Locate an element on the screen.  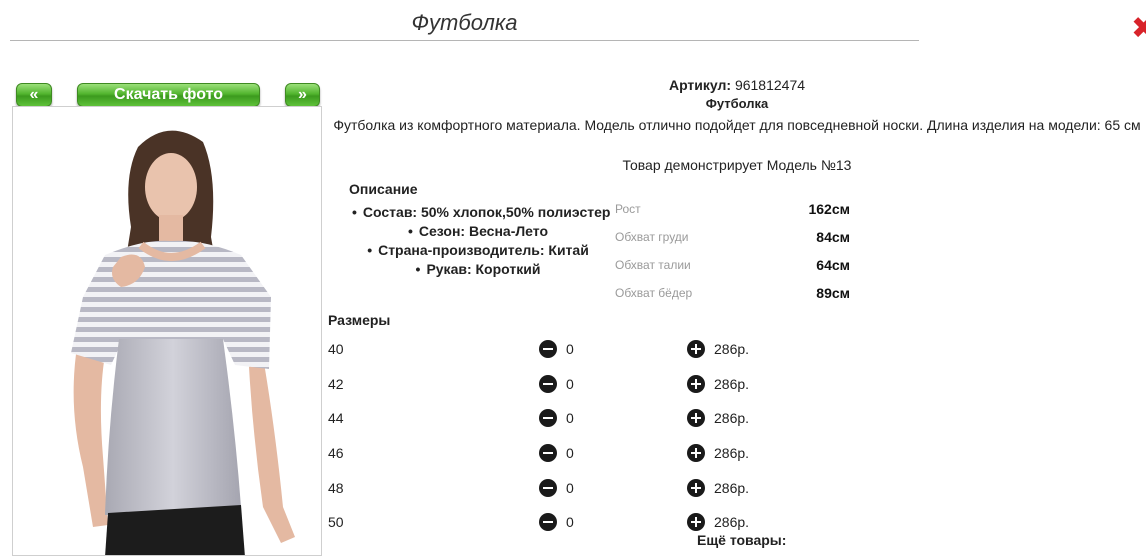
measure-label: Обхват бёдер is located at coordinates (654, 293).